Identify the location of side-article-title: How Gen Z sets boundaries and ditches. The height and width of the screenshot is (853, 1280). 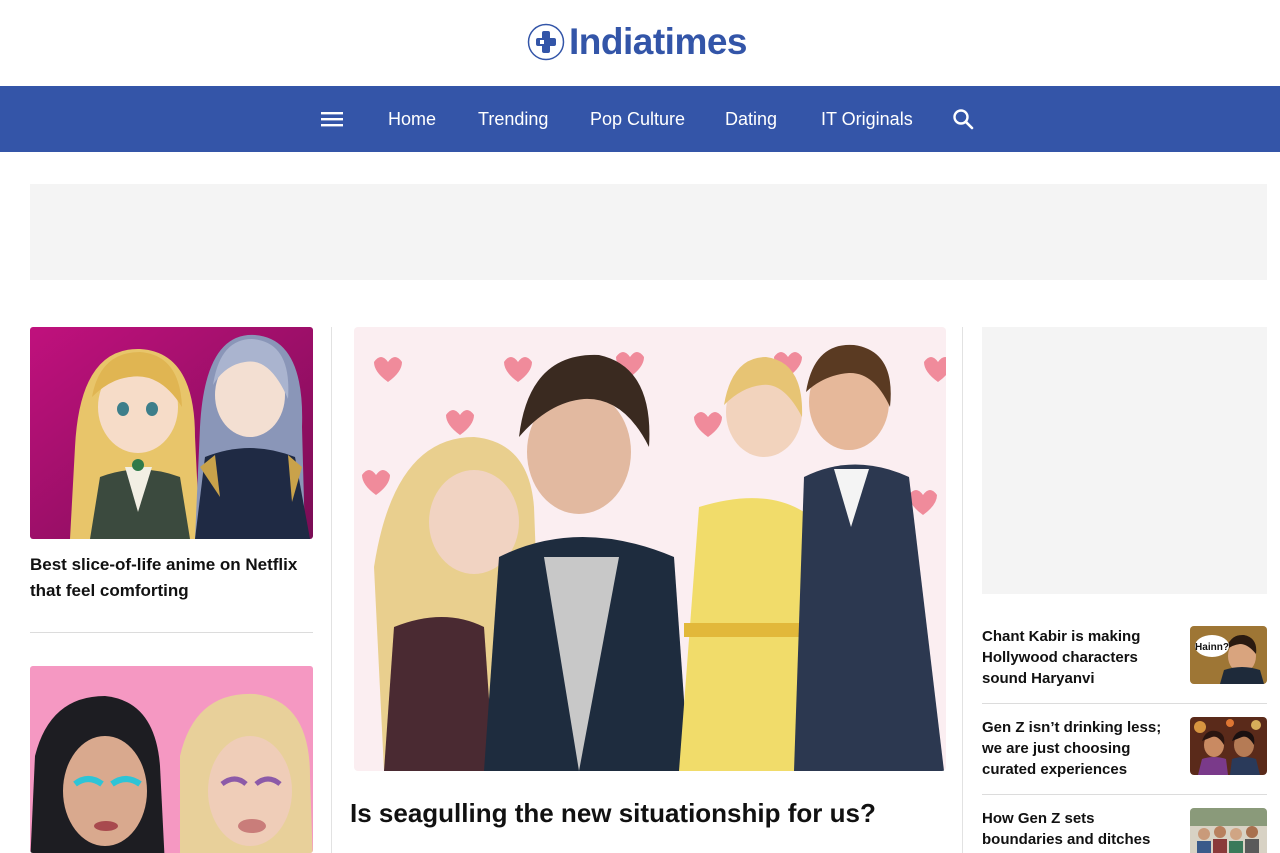
(1076, 830).